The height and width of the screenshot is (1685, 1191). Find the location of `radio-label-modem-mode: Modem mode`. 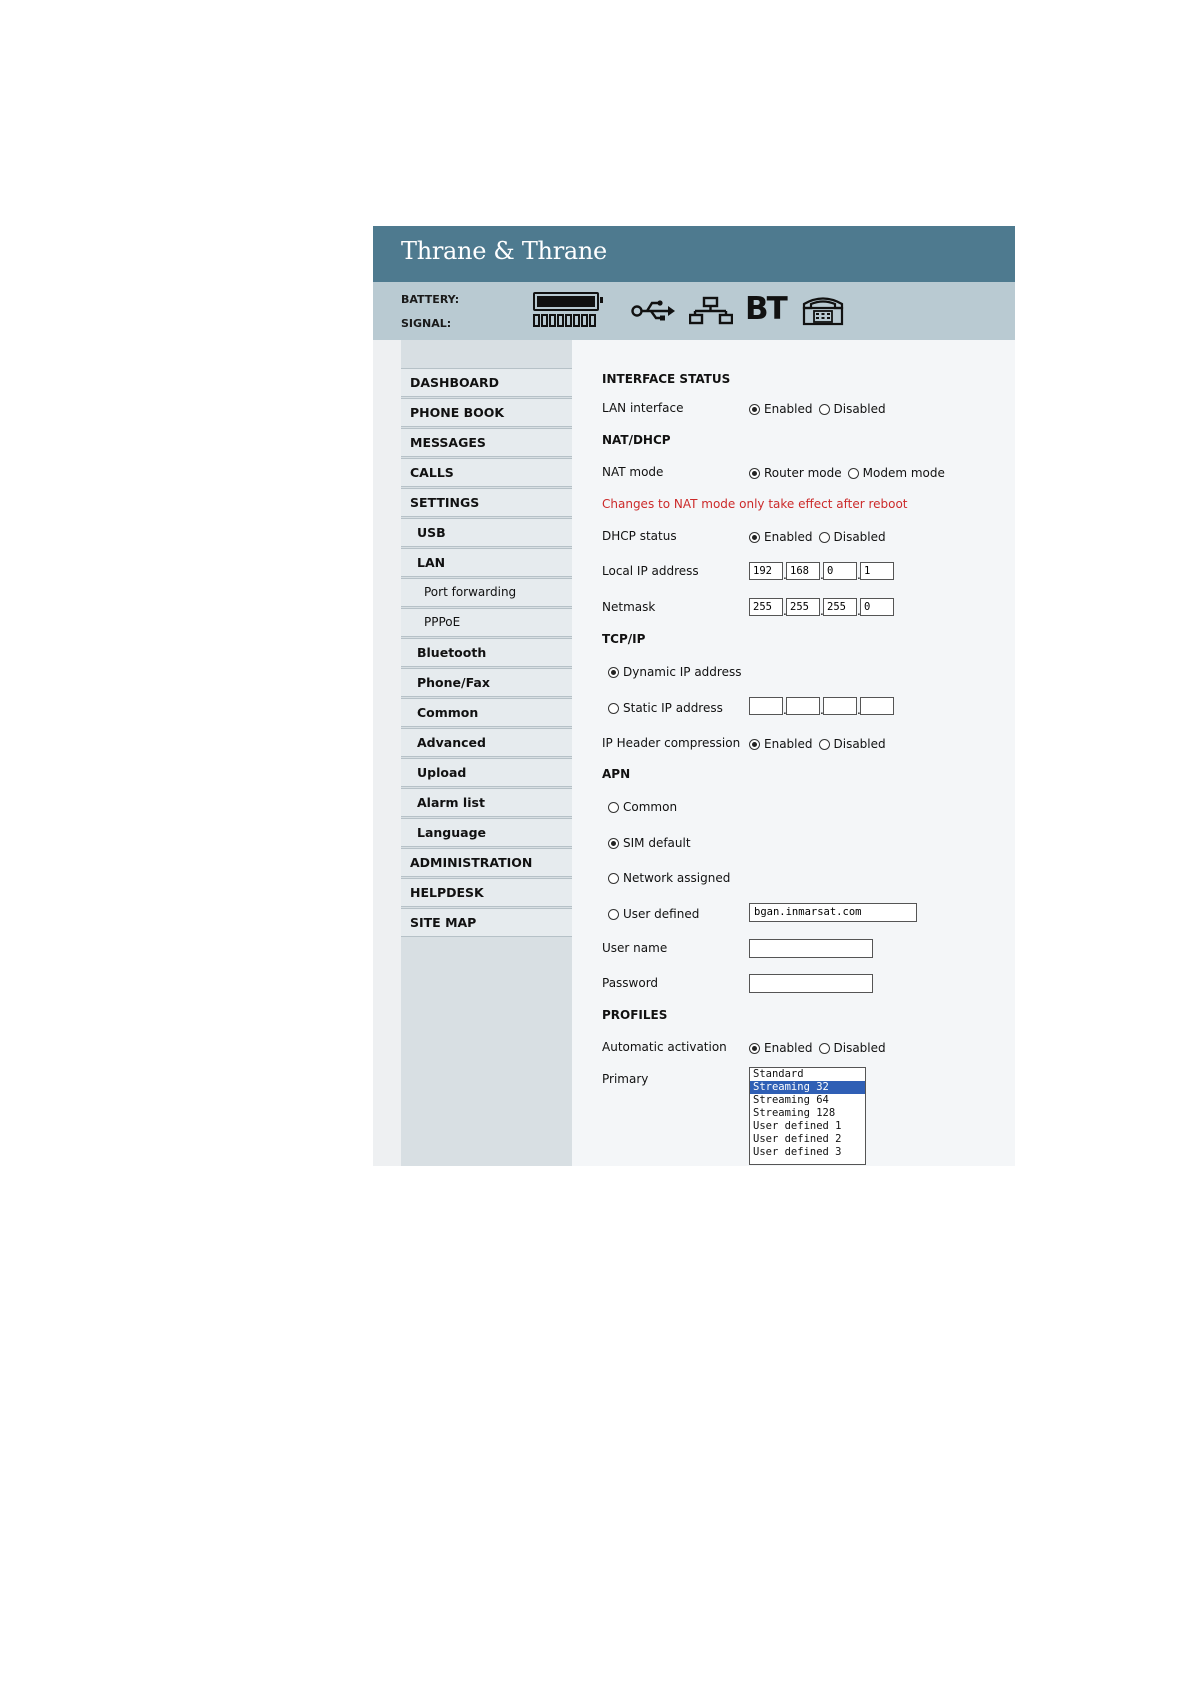

radio-label-modem-mode: Modem mode is located at coordinates (903, 473).